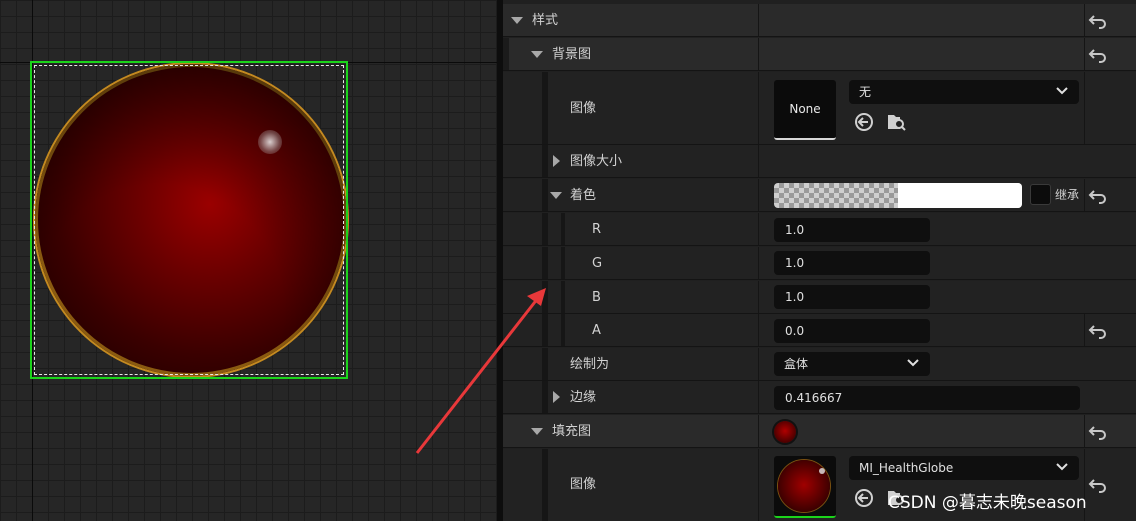 This screenshot has width=1136, height=521. I want to click on background-image-value: 无, so click(865, 92).